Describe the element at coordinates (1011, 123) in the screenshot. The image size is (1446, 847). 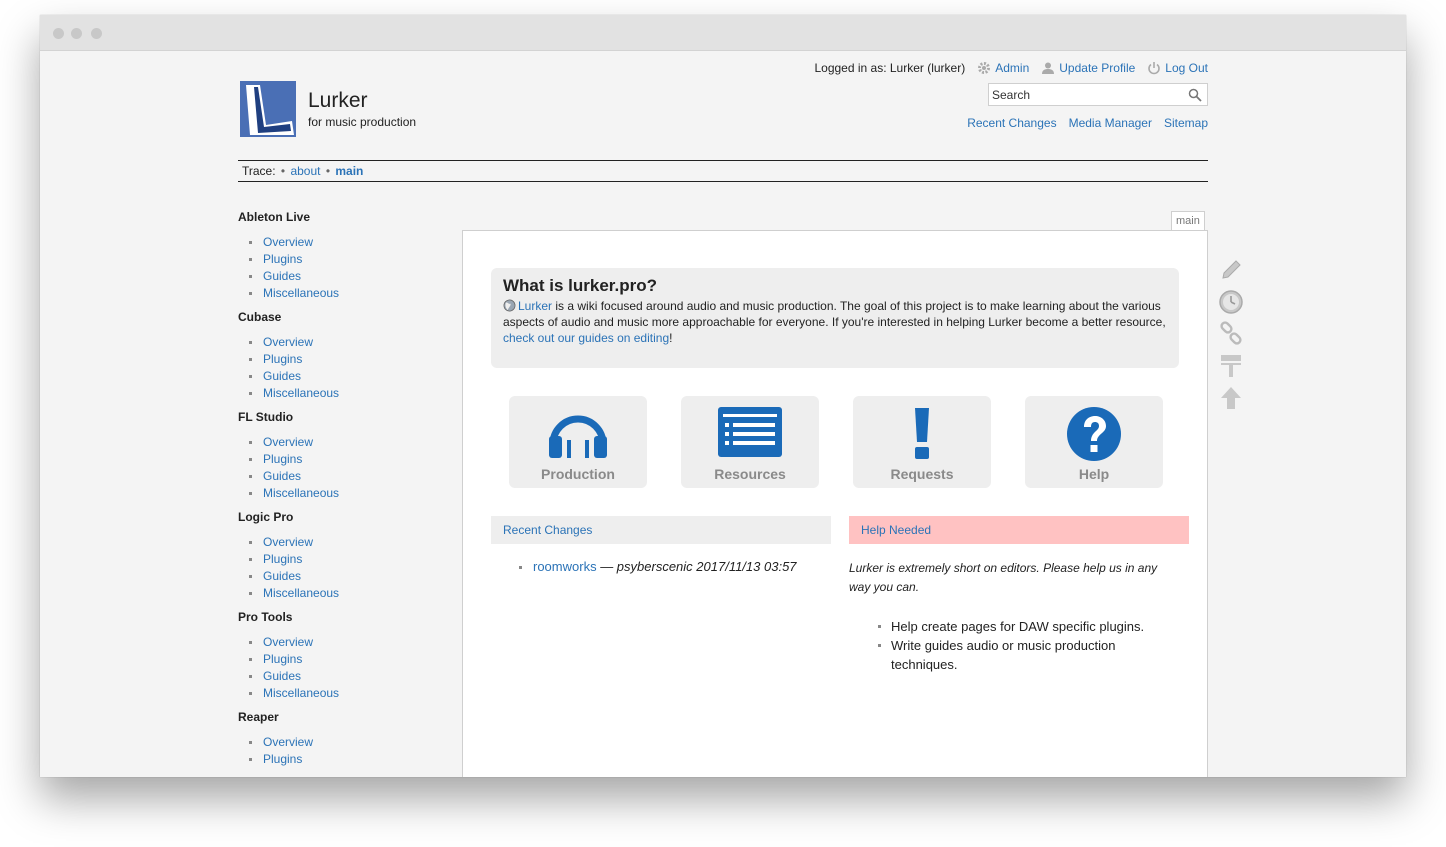
I see `recent-changes-link: Recent Changes` at that location.